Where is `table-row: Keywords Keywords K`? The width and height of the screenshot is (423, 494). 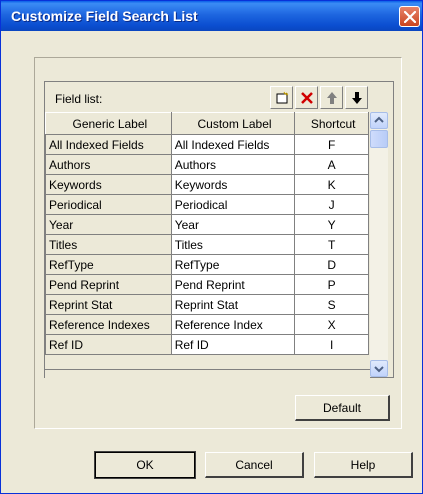
table-row: Keywords Keywords K is located at coordinates (207, 184).